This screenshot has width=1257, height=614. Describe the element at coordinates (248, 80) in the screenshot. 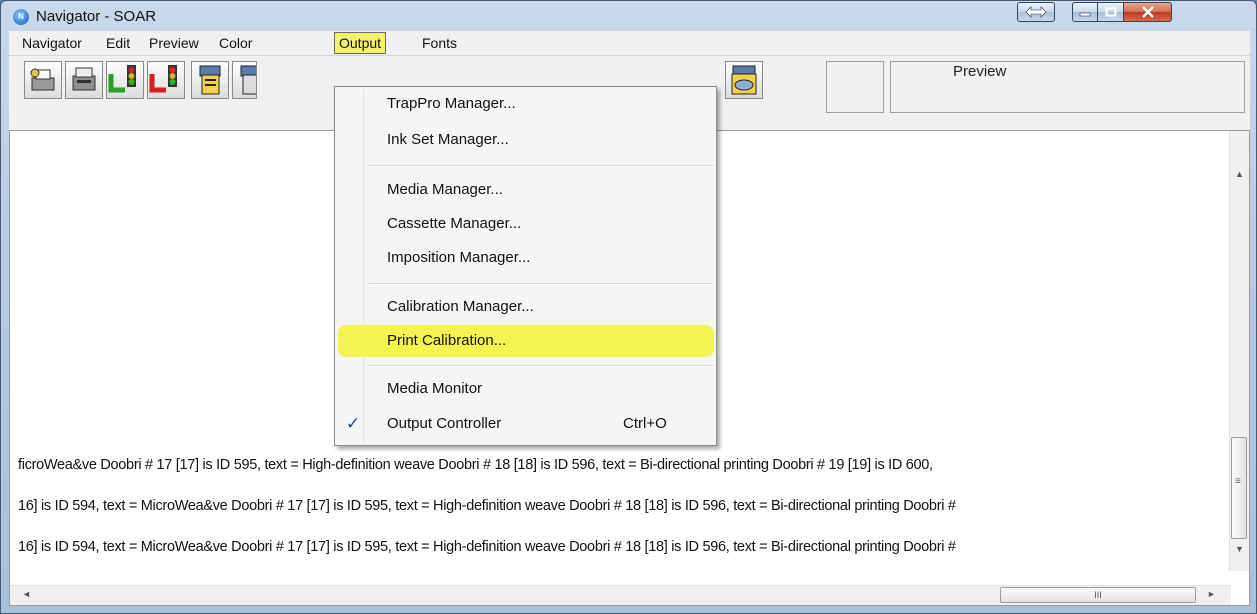

I see `document-icon` at that location.